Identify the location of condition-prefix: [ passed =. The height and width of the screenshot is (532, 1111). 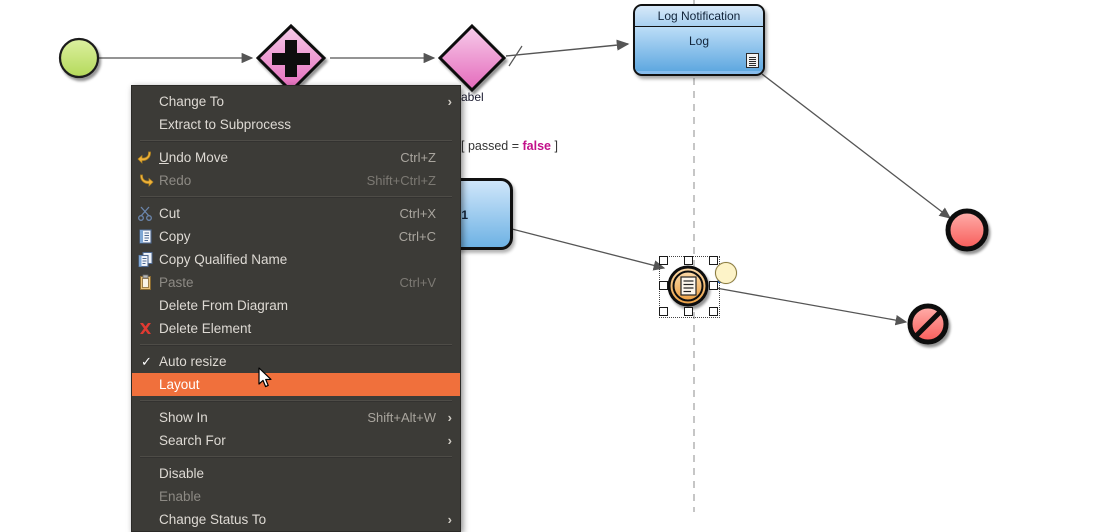
(492, 146).